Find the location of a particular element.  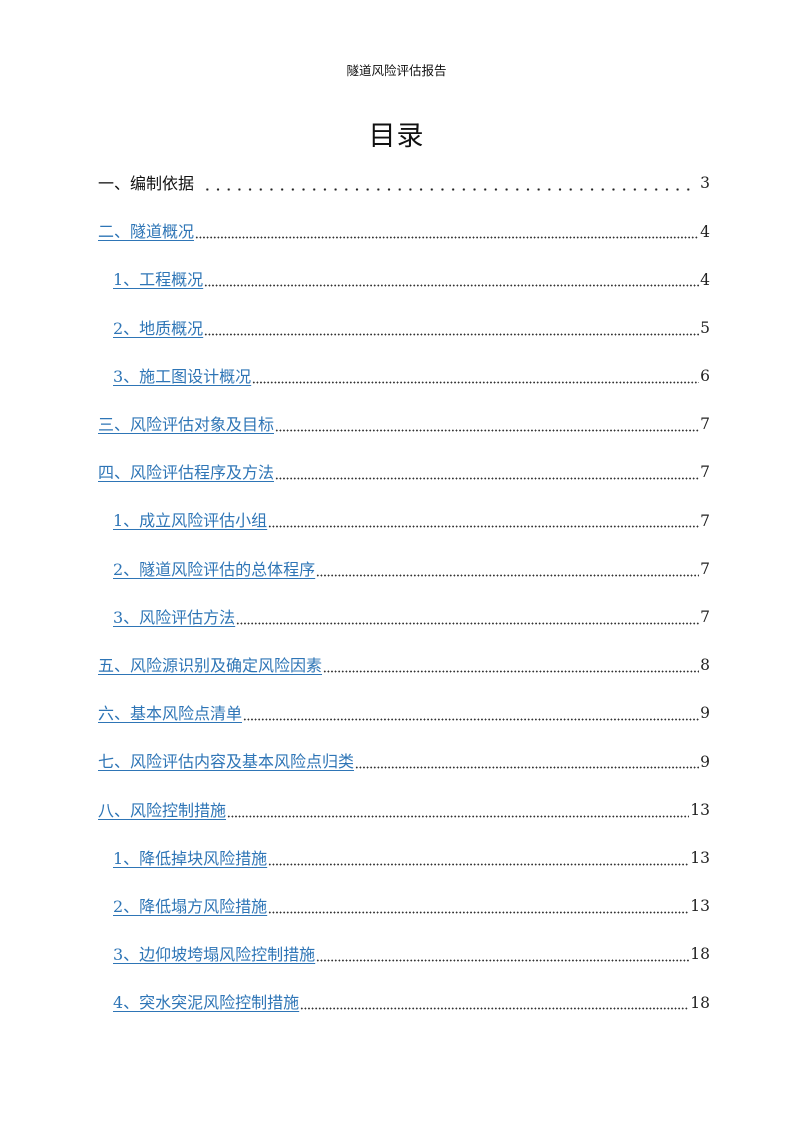

toc-entry: 七、风险评估内容及基本风险点归类 9 is located at coordinates (404, 762).